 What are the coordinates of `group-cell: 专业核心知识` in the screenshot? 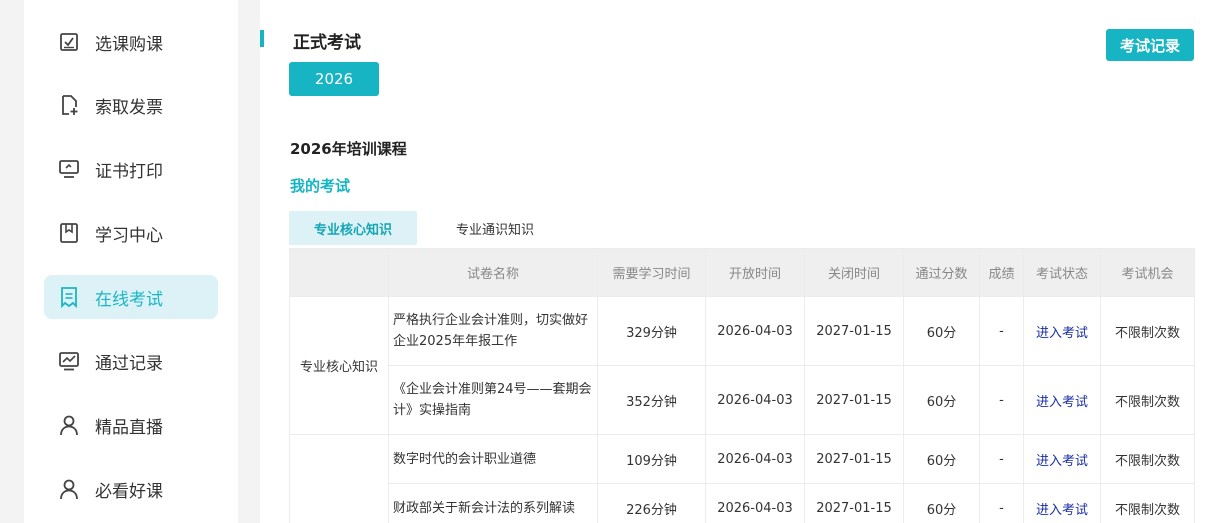 It's located at (339, 365).